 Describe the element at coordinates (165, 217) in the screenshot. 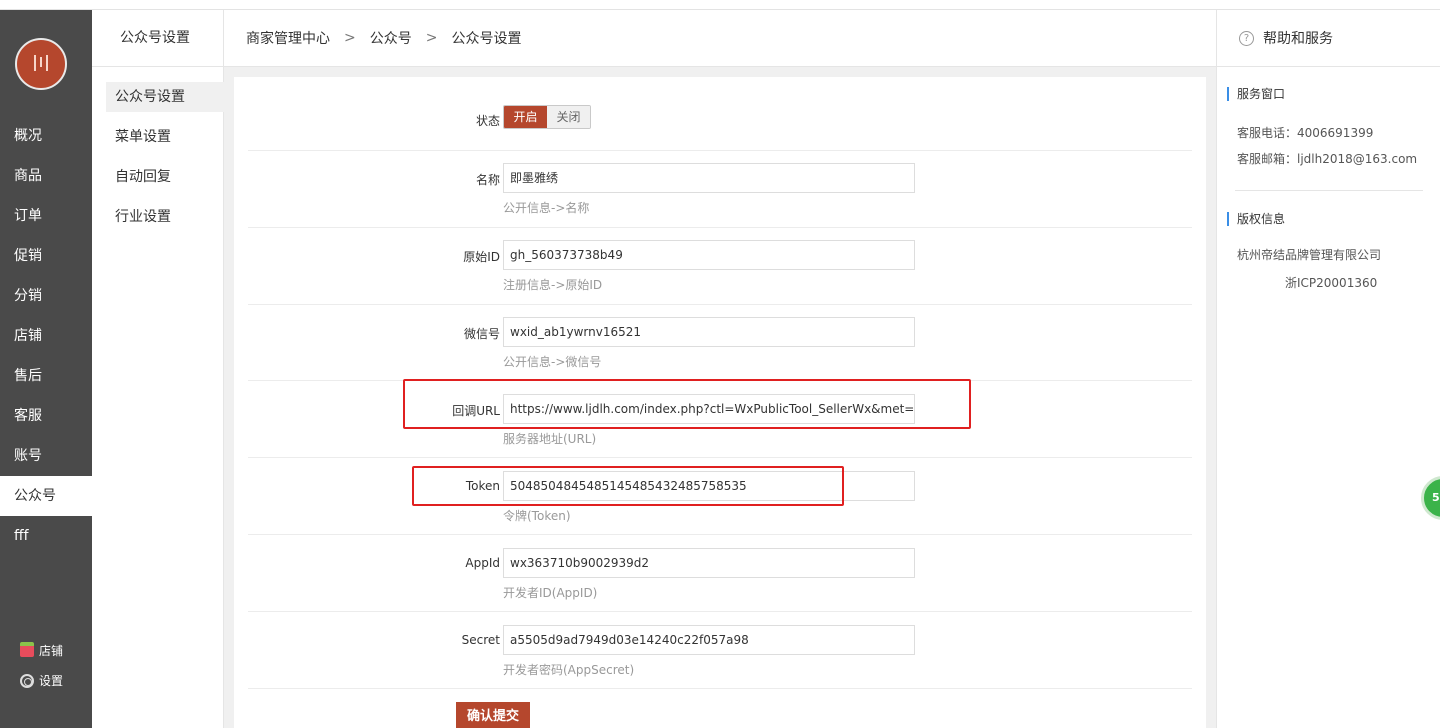

I see `submenu-item-industry-settings: 行业设置` at that location.